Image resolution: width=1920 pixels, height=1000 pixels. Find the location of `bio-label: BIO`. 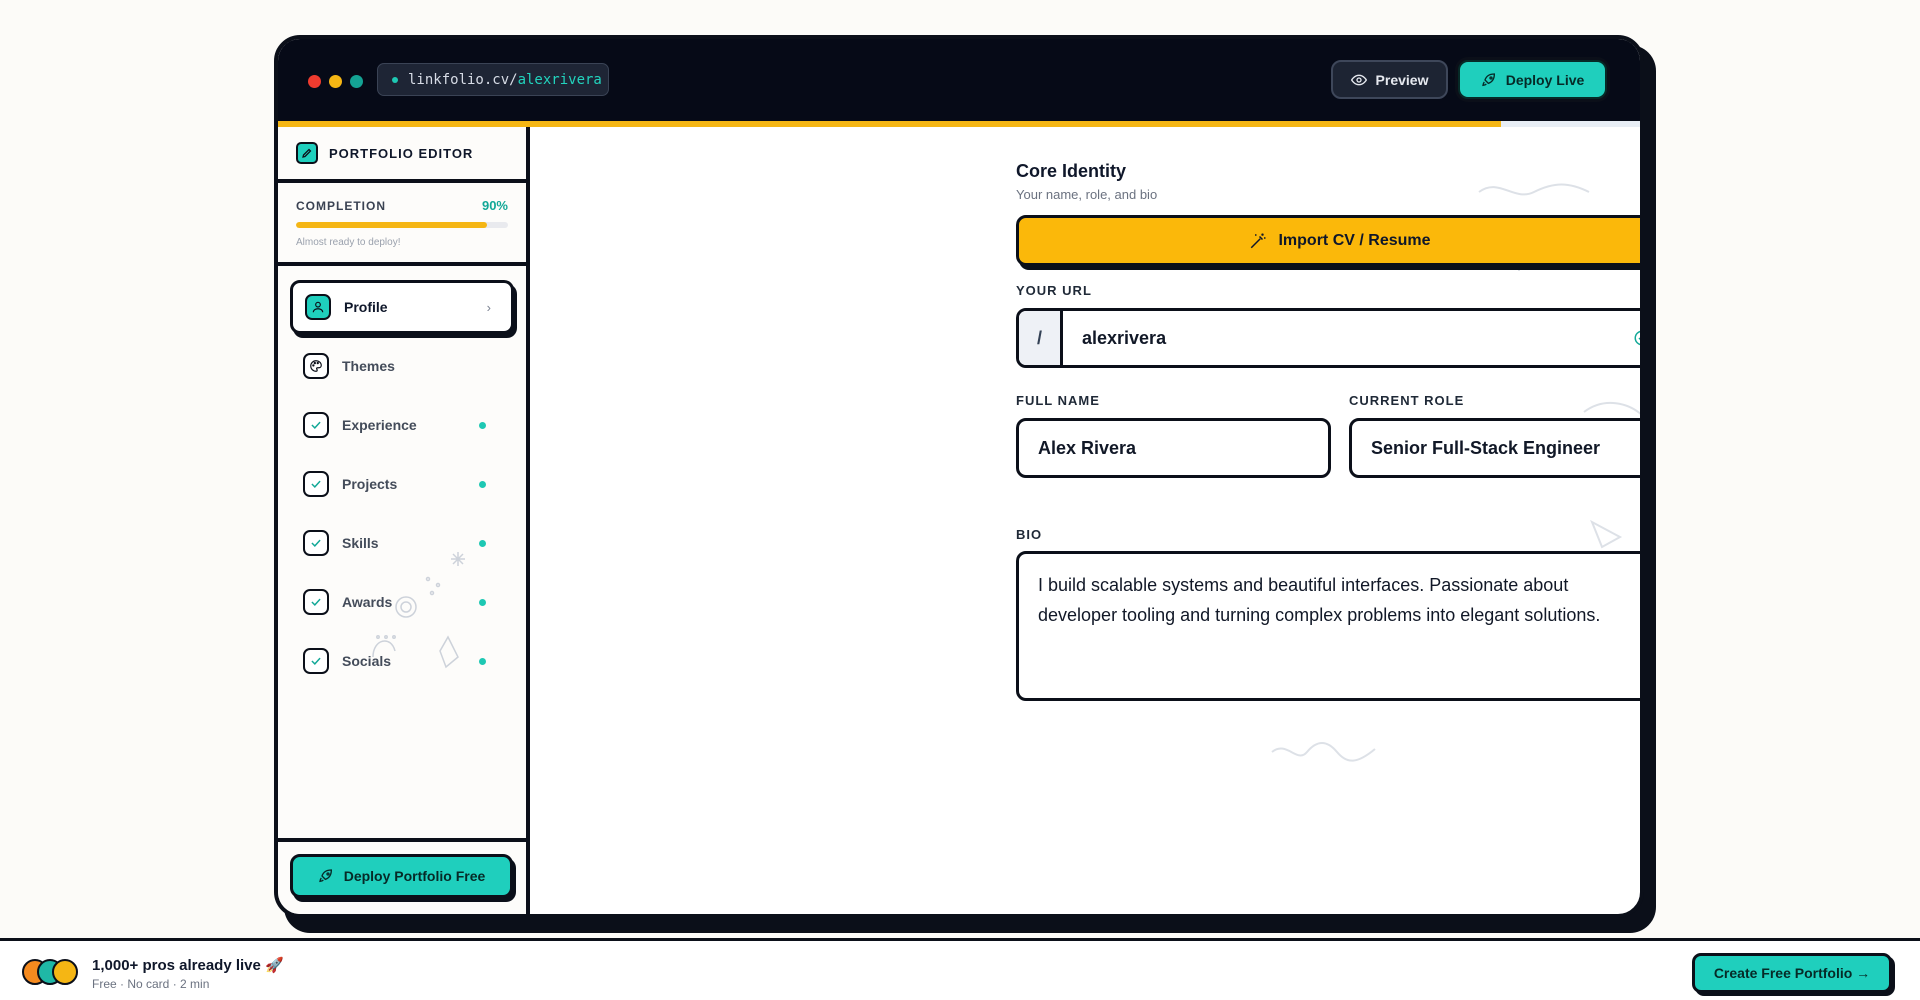

bio-label: BIO is located at coordinates (1029, 534).